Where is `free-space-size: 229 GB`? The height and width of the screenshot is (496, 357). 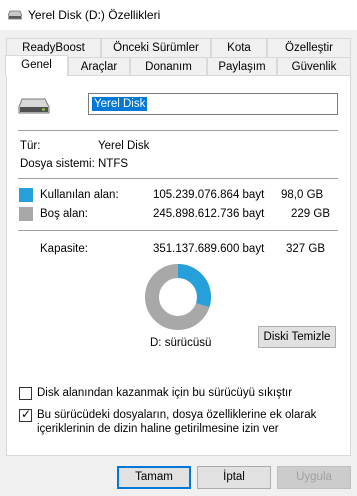
free-space-size: 229 GB is located at coordinates (310, 214).